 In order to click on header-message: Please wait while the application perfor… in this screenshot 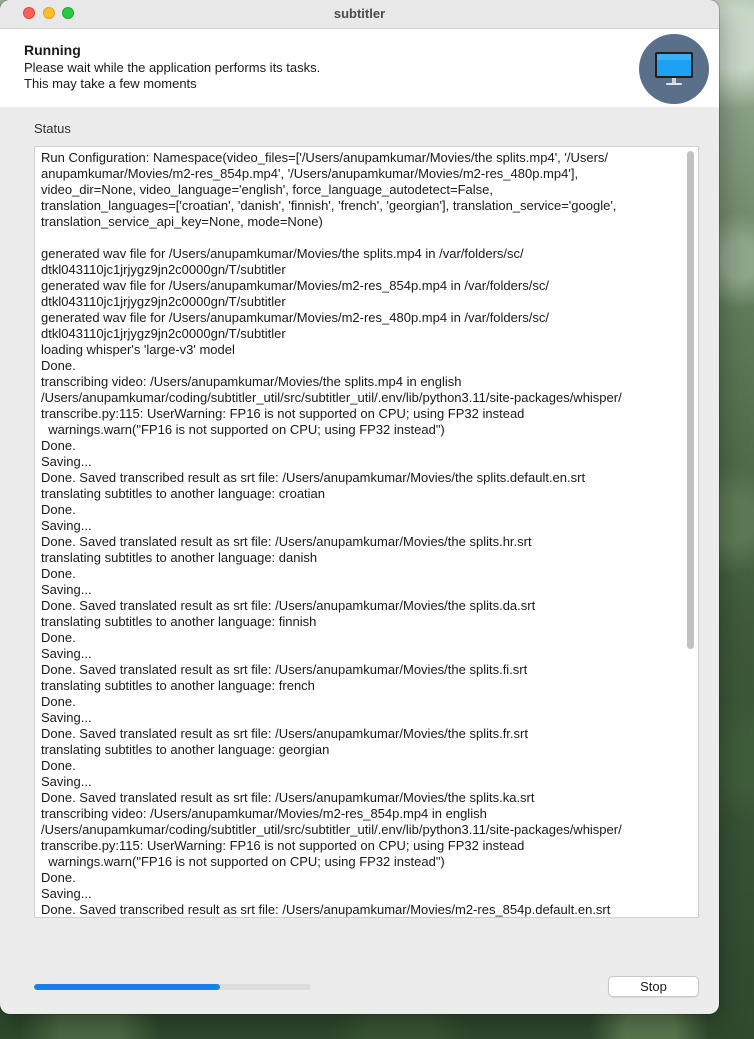, I will do `click(172, 67)`.